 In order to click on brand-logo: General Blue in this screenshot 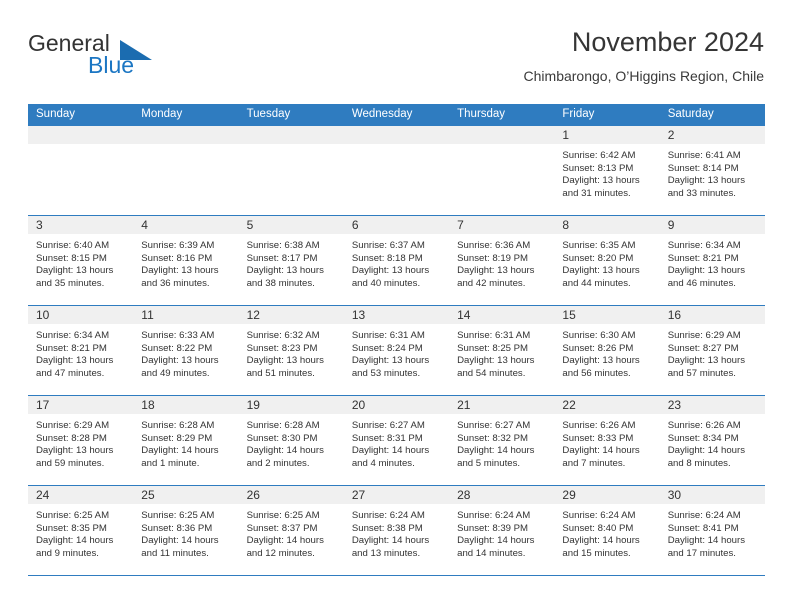, I will do `click(128, 59)`.